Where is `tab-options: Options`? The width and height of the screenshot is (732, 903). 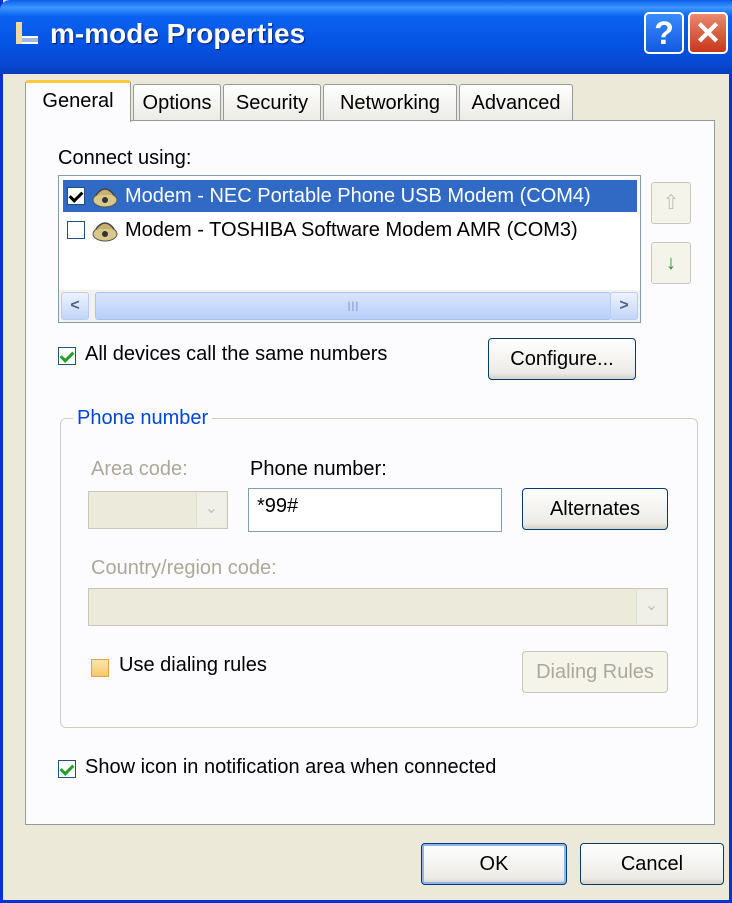
tab-options: Options is located at coordinates (177, 102).